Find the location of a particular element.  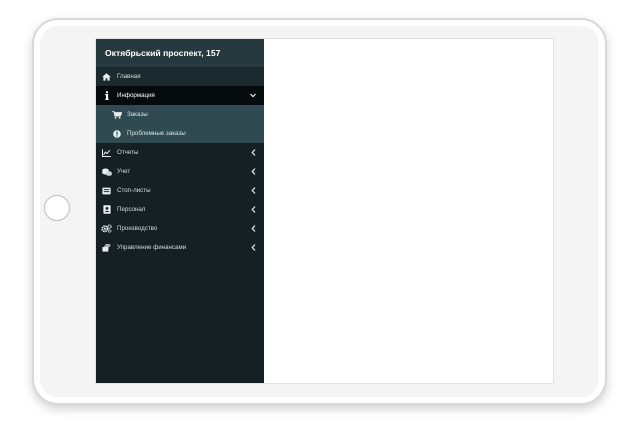

sidebar-item-staff: Персонал is located at coordinates (180, 209).